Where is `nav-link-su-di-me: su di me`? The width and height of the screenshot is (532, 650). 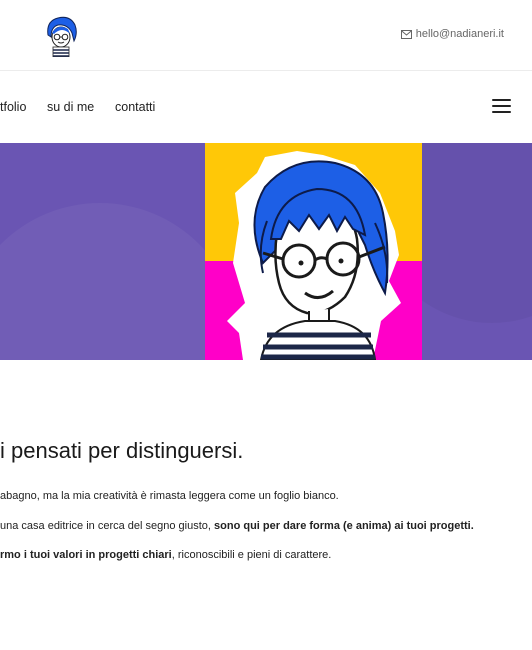
nav-link-su-di-me: su di me is located at coordinates (70, 107).